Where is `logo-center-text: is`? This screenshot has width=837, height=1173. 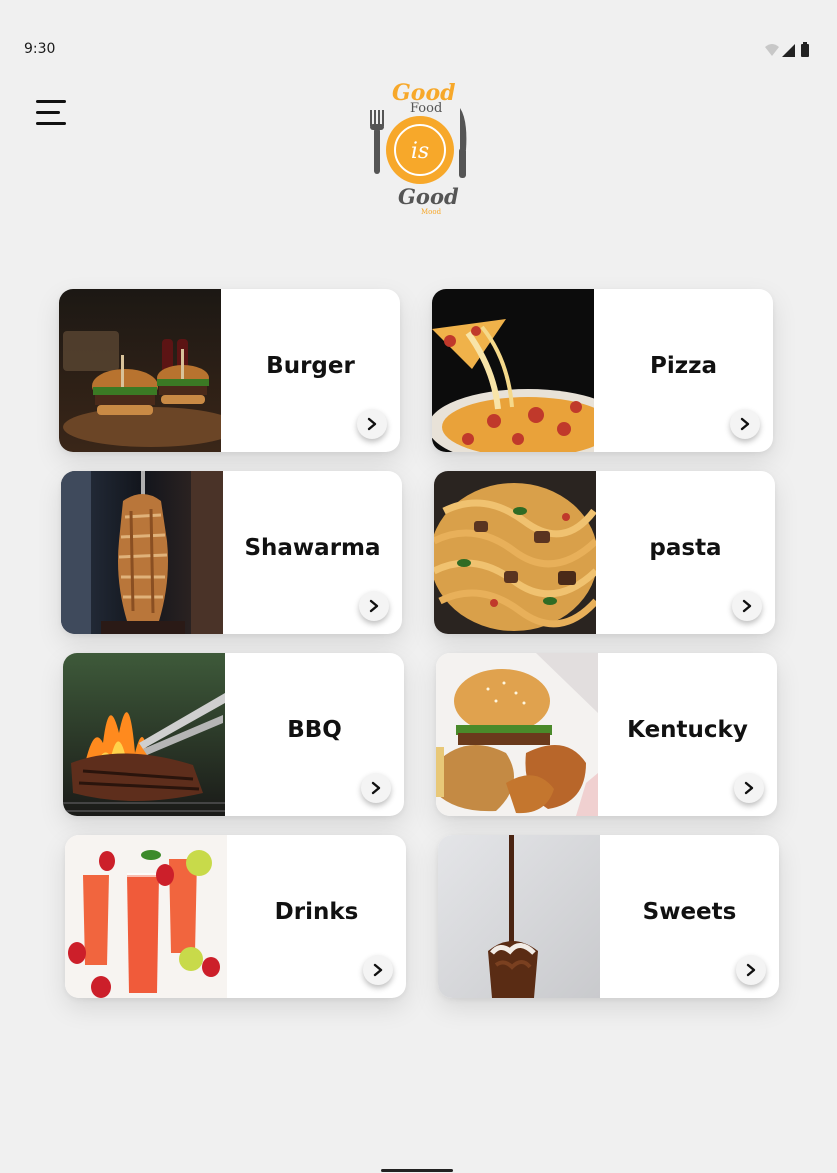 logo-center-text: is is located at coordinates (420, 151).